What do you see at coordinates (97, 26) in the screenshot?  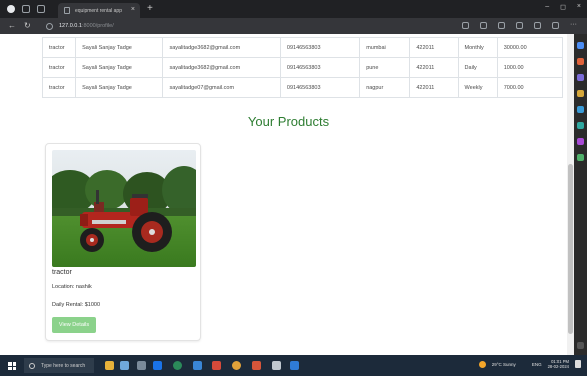 I see `url-path: :8000/profile/` at bounding box center [97, 26].